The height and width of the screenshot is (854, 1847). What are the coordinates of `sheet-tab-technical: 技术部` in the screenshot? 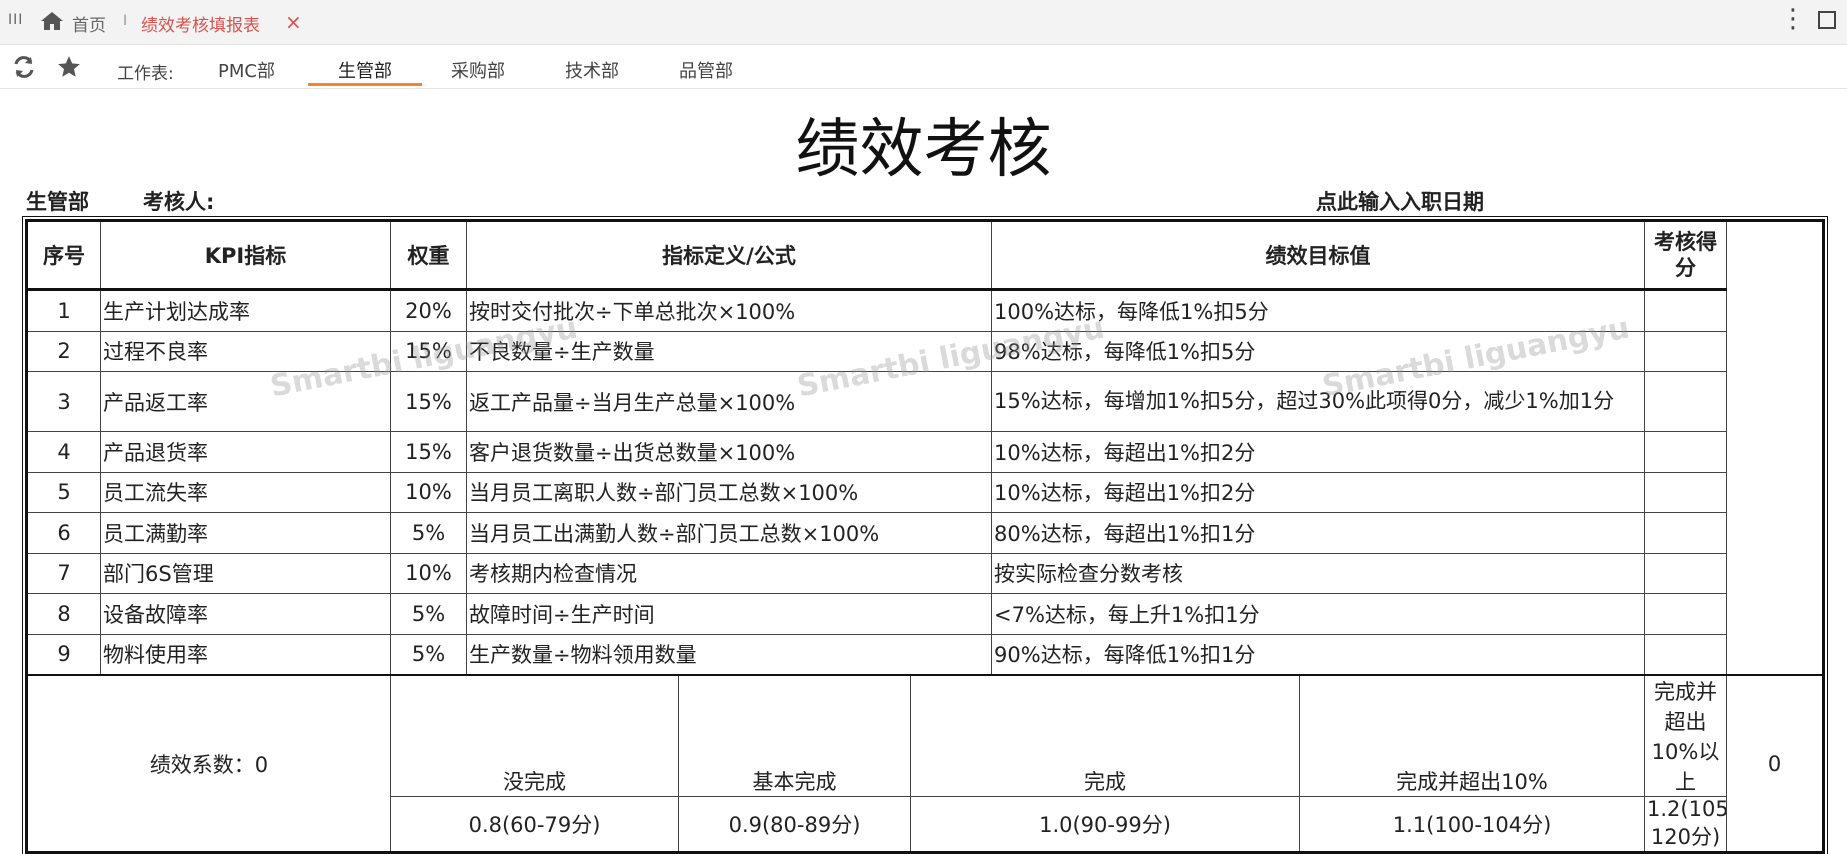 It's located at (592, 70).